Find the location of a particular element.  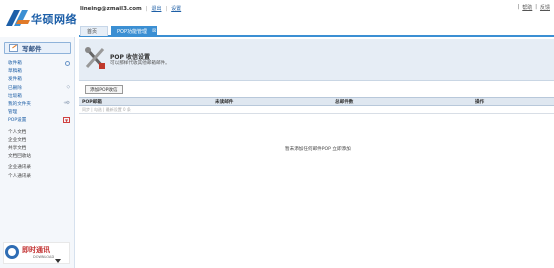

pop-table: POP邮箱 未读邮件 总邮件数 操作 同步 | 勾选 | 最新设置 0 条 is located at coordinates (316, 105).